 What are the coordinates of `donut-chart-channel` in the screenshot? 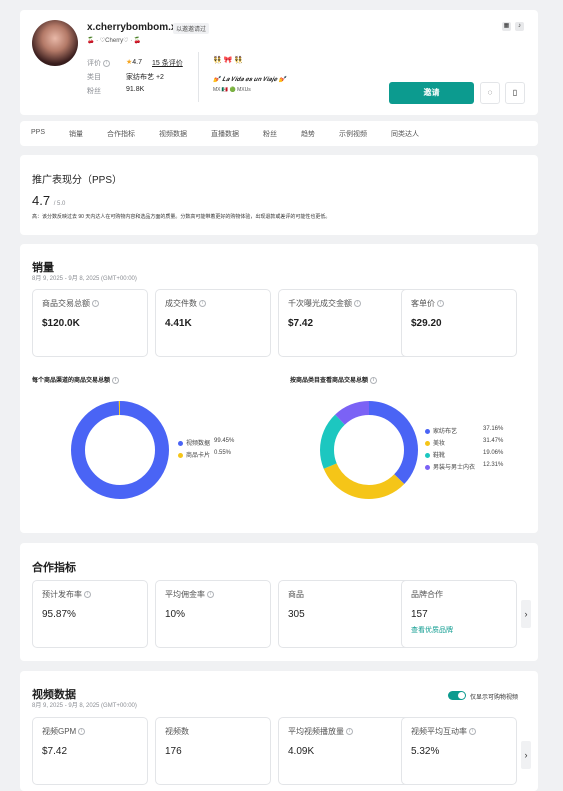 It's located at (120, 450).